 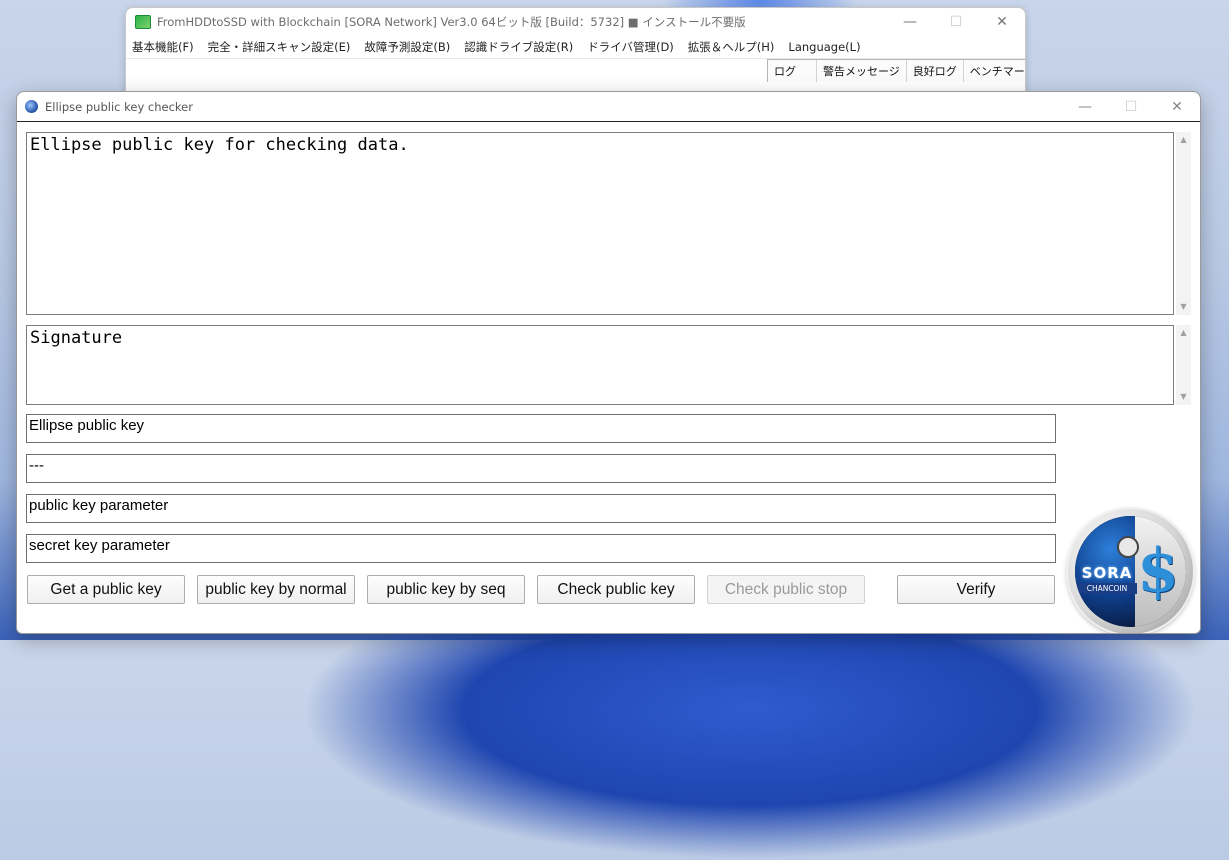 I want to click on logo-inner: SORA CHANCOIN $, so click(x=1130, y=571).